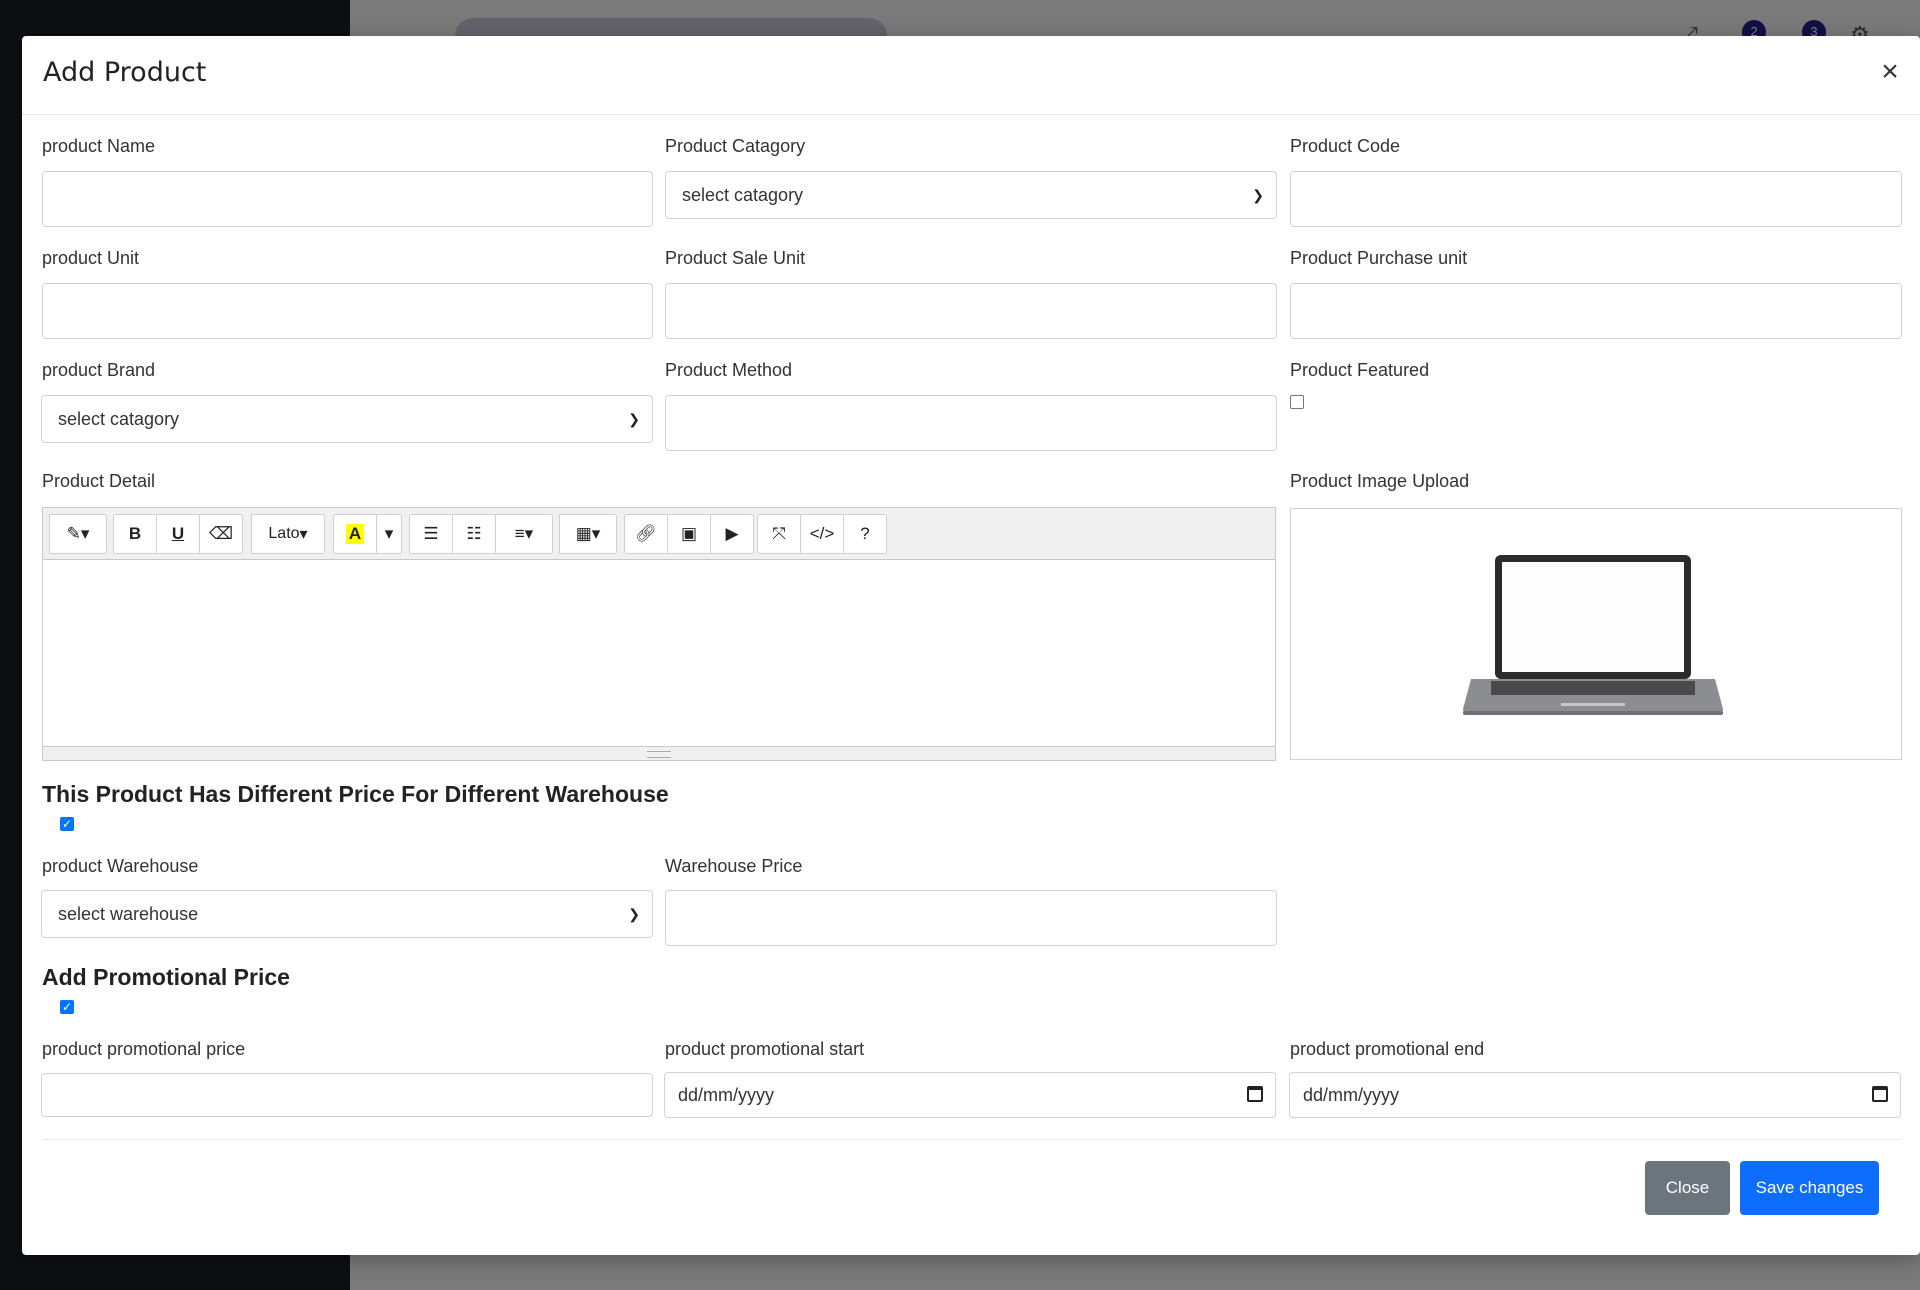 This screenshot has width=1920, height=1290. What do you see at coordinates (221, 534) in the screenshot?
I see `eraser-icon: ⌫` at bounding box center [221, 534].